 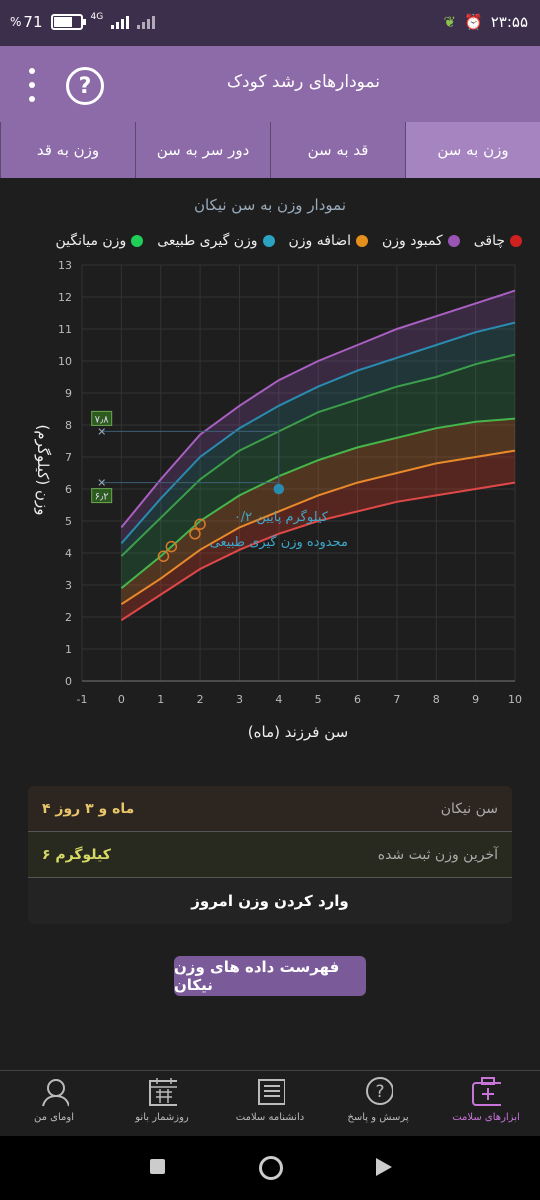 What do you see at coordinates (68, 425) in the screenshot?
I see `y-tick-label: 8` at bounding box center [68, 425].